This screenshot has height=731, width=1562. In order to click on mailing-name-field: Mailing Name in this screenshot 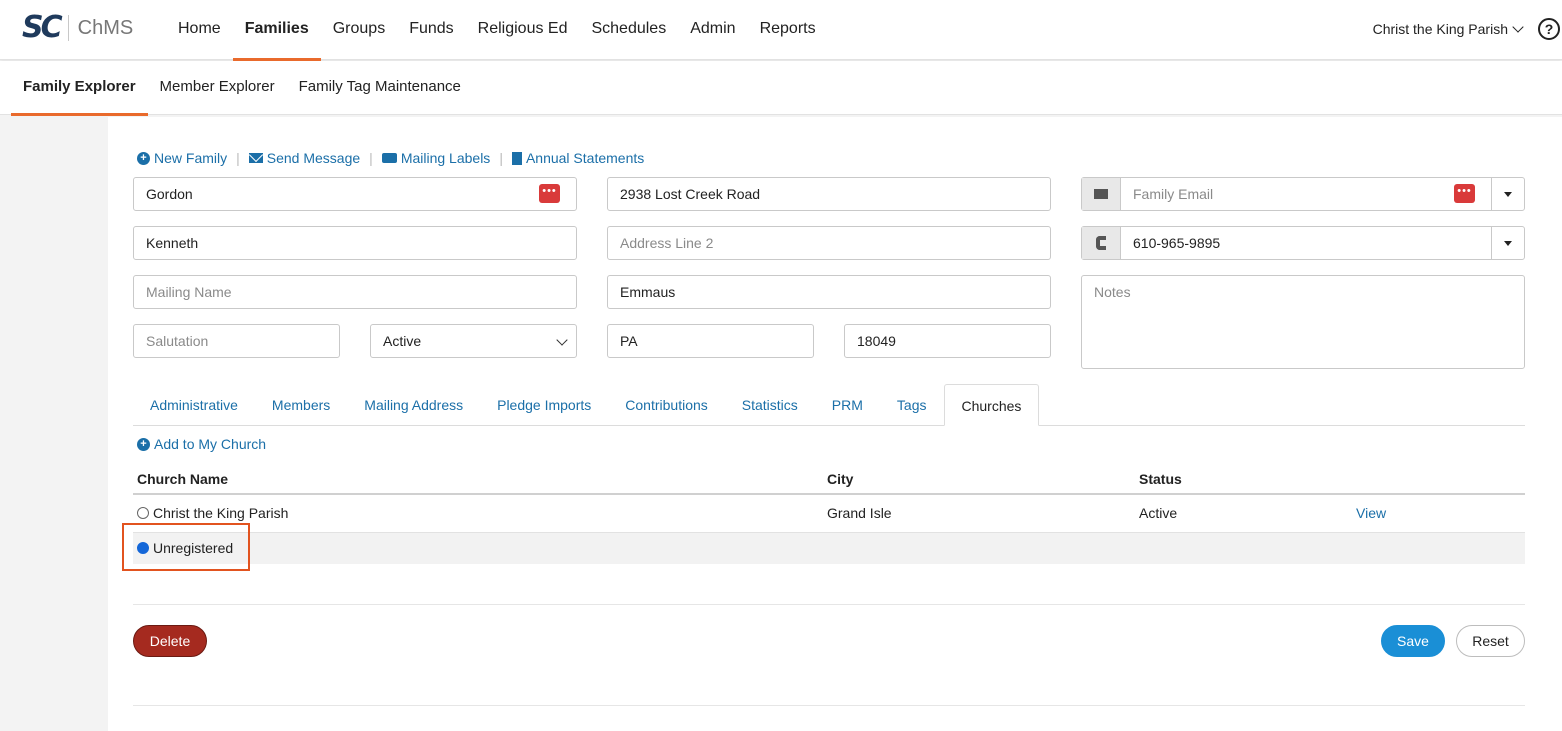, I will do `click(355, 292)`.